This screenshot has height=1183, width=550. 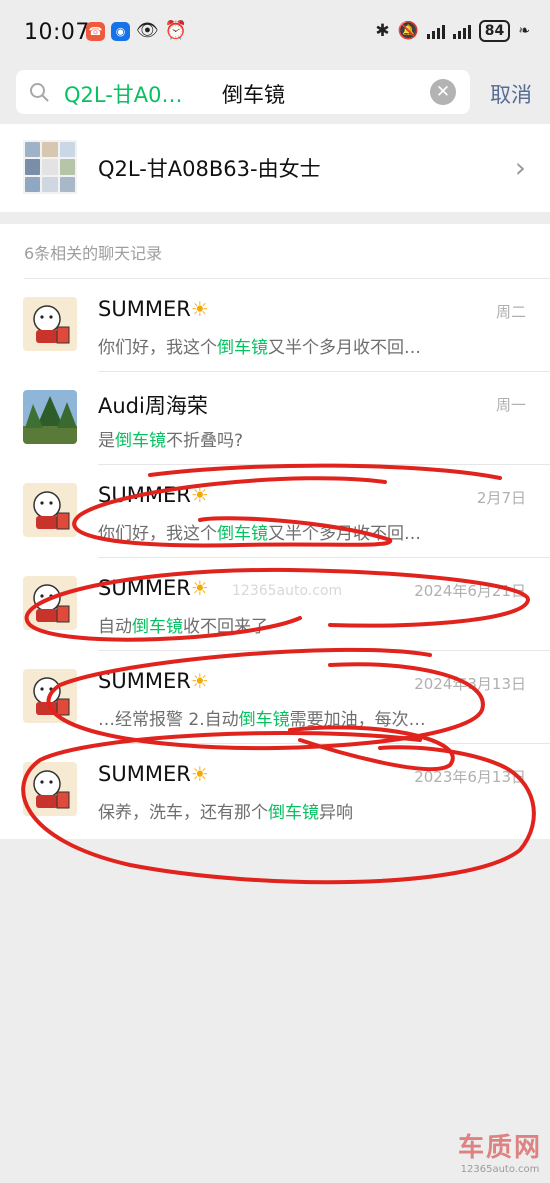 I want to click on search-row: Q2L-甘A0… 倒车镜 ✕ 取消, so click(x=275, y=94).